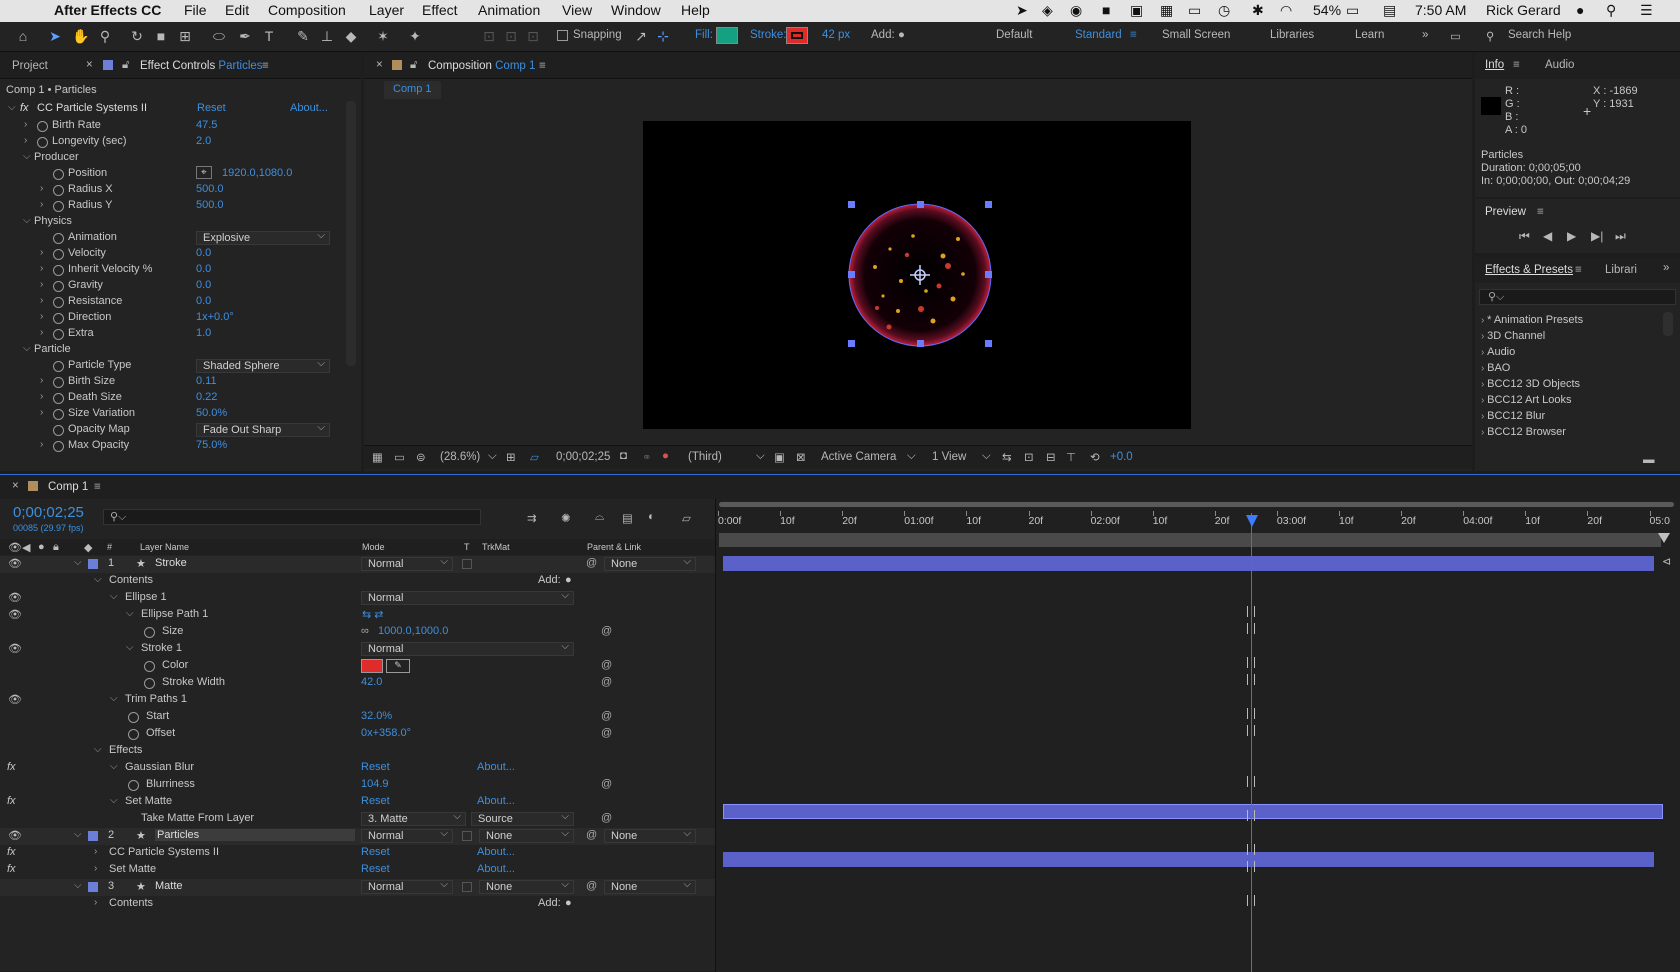 The height and width of the screenshot is (972, 1680). I want to click on comp-viewer-tab: Comp 1, so click(412, 90).